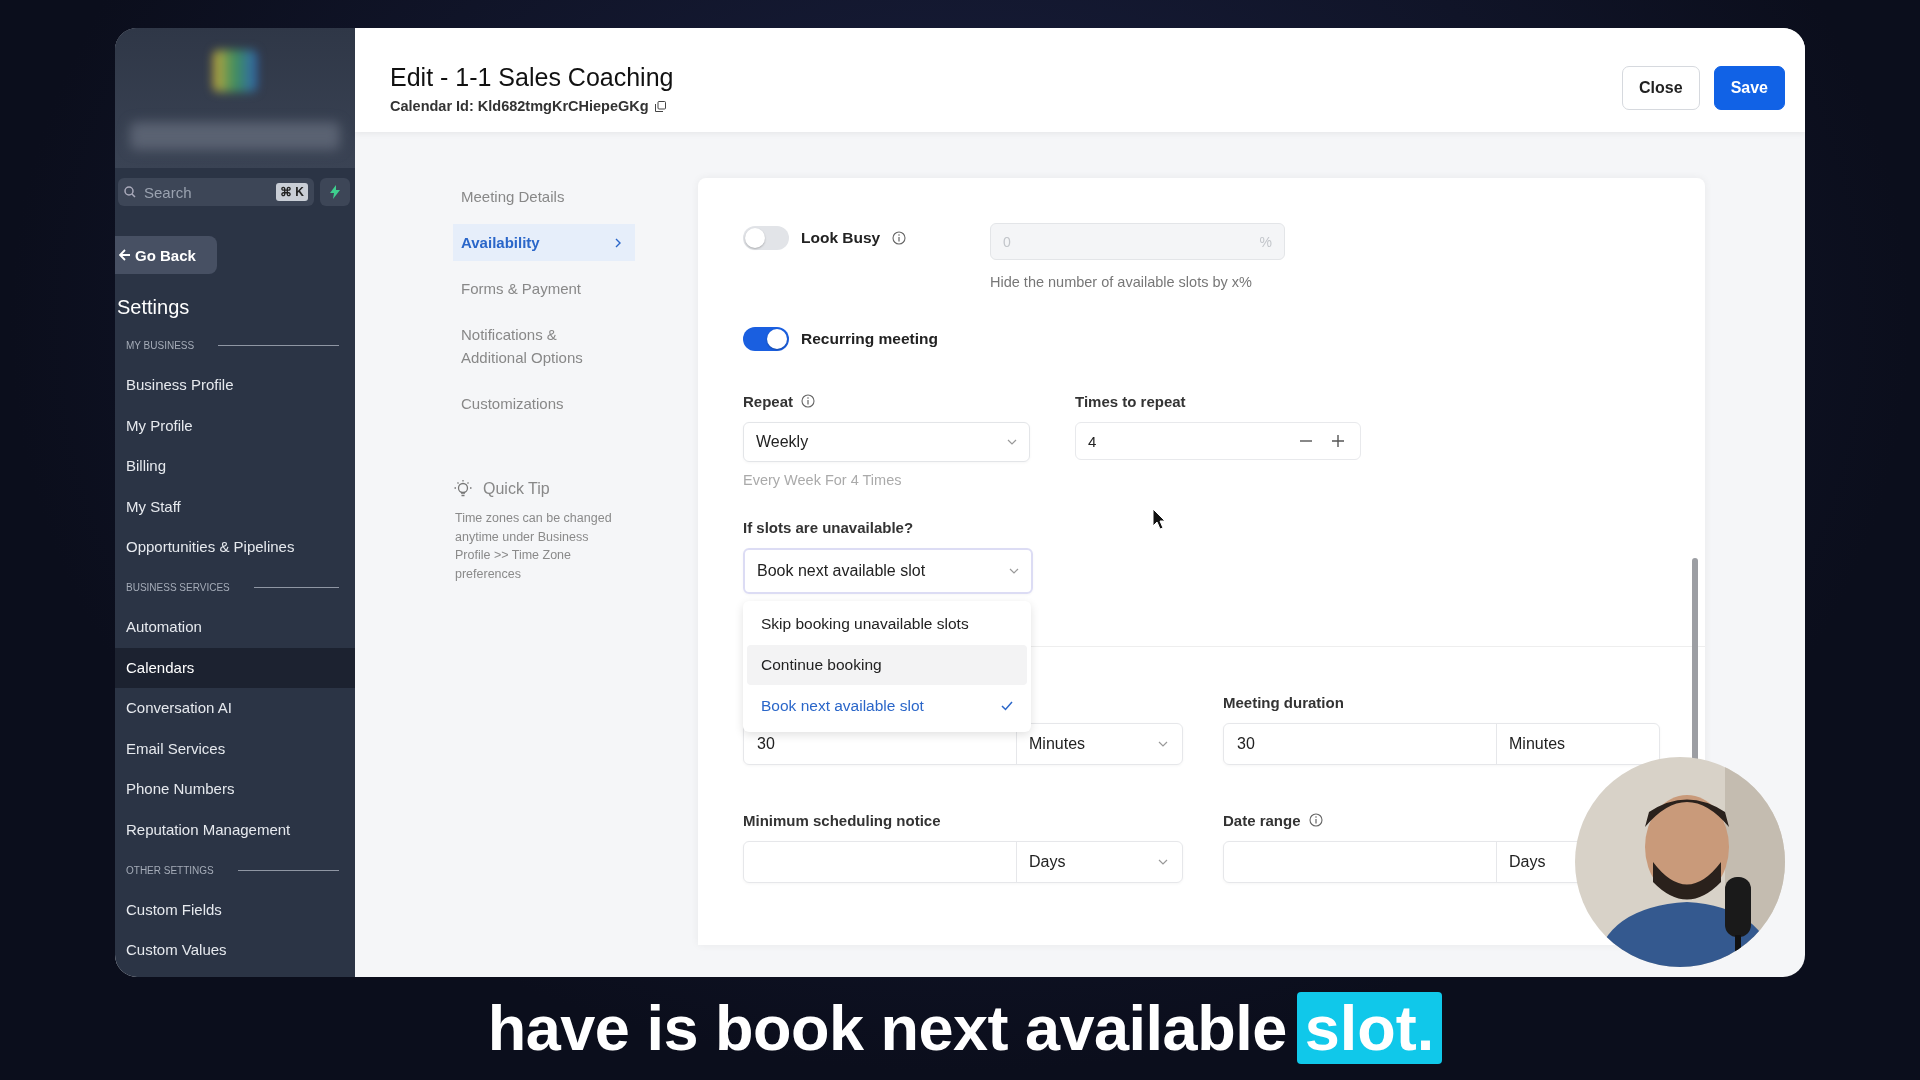 Image resolution: width=1920 pixels, height=1080 pixels. What do you see at coordinates (160, 345) in the screenshot?
I see `section-heading: MY BUSINESS` at bounding box center [160, 345].